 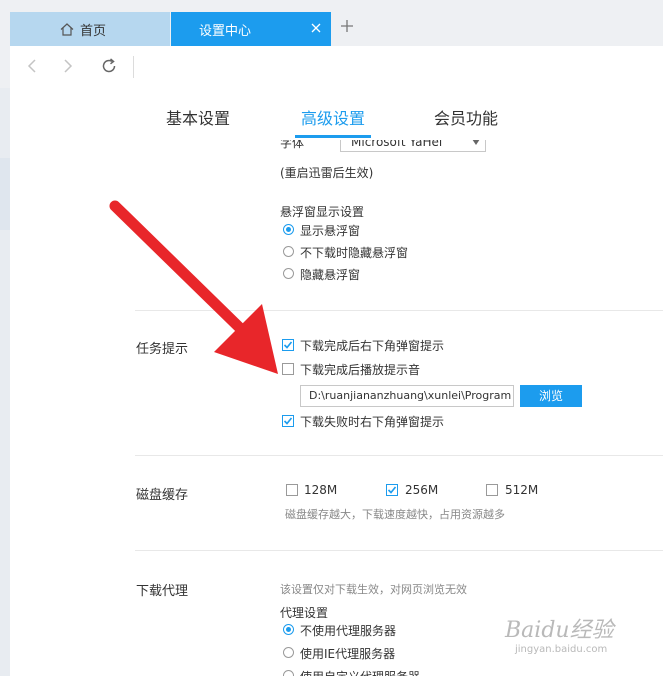 I want to click on popup-done-label: 下载完成后右下角弹窗提示, so click(x=372, y=346).